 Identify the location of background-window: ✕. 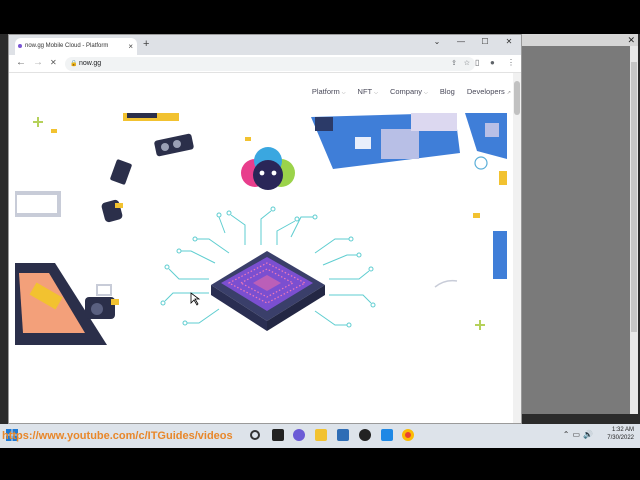
(579, 224).